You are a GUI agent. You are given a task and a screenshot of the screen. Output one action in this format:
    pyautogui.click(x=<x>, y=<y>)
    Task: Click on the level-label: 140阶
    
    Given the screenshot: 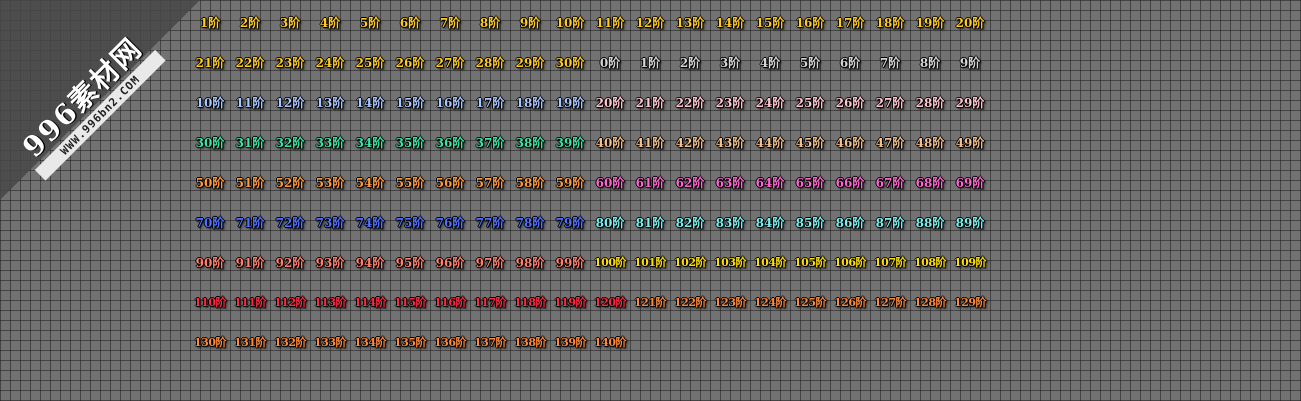 What is the action you would take?
    pyautogui.click(x=610, y=342)
    